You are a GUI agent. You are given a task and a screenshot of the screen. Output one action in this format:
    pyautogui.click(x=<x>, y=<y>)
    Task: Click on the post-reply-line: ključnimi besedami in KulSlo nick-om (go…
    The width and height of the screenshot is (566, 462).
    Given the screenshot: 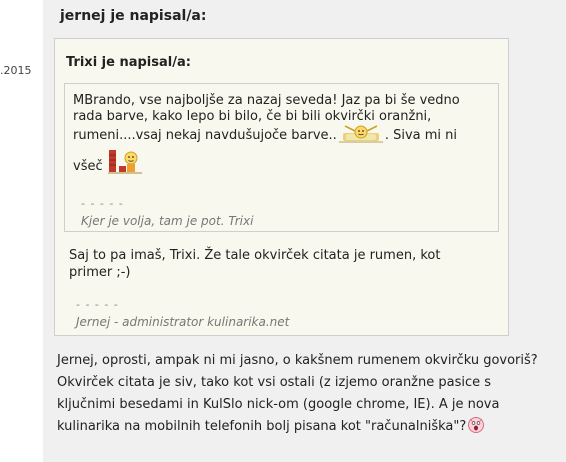 What is the action you would take?
    pyautogui.click(x=278, y=404)
    